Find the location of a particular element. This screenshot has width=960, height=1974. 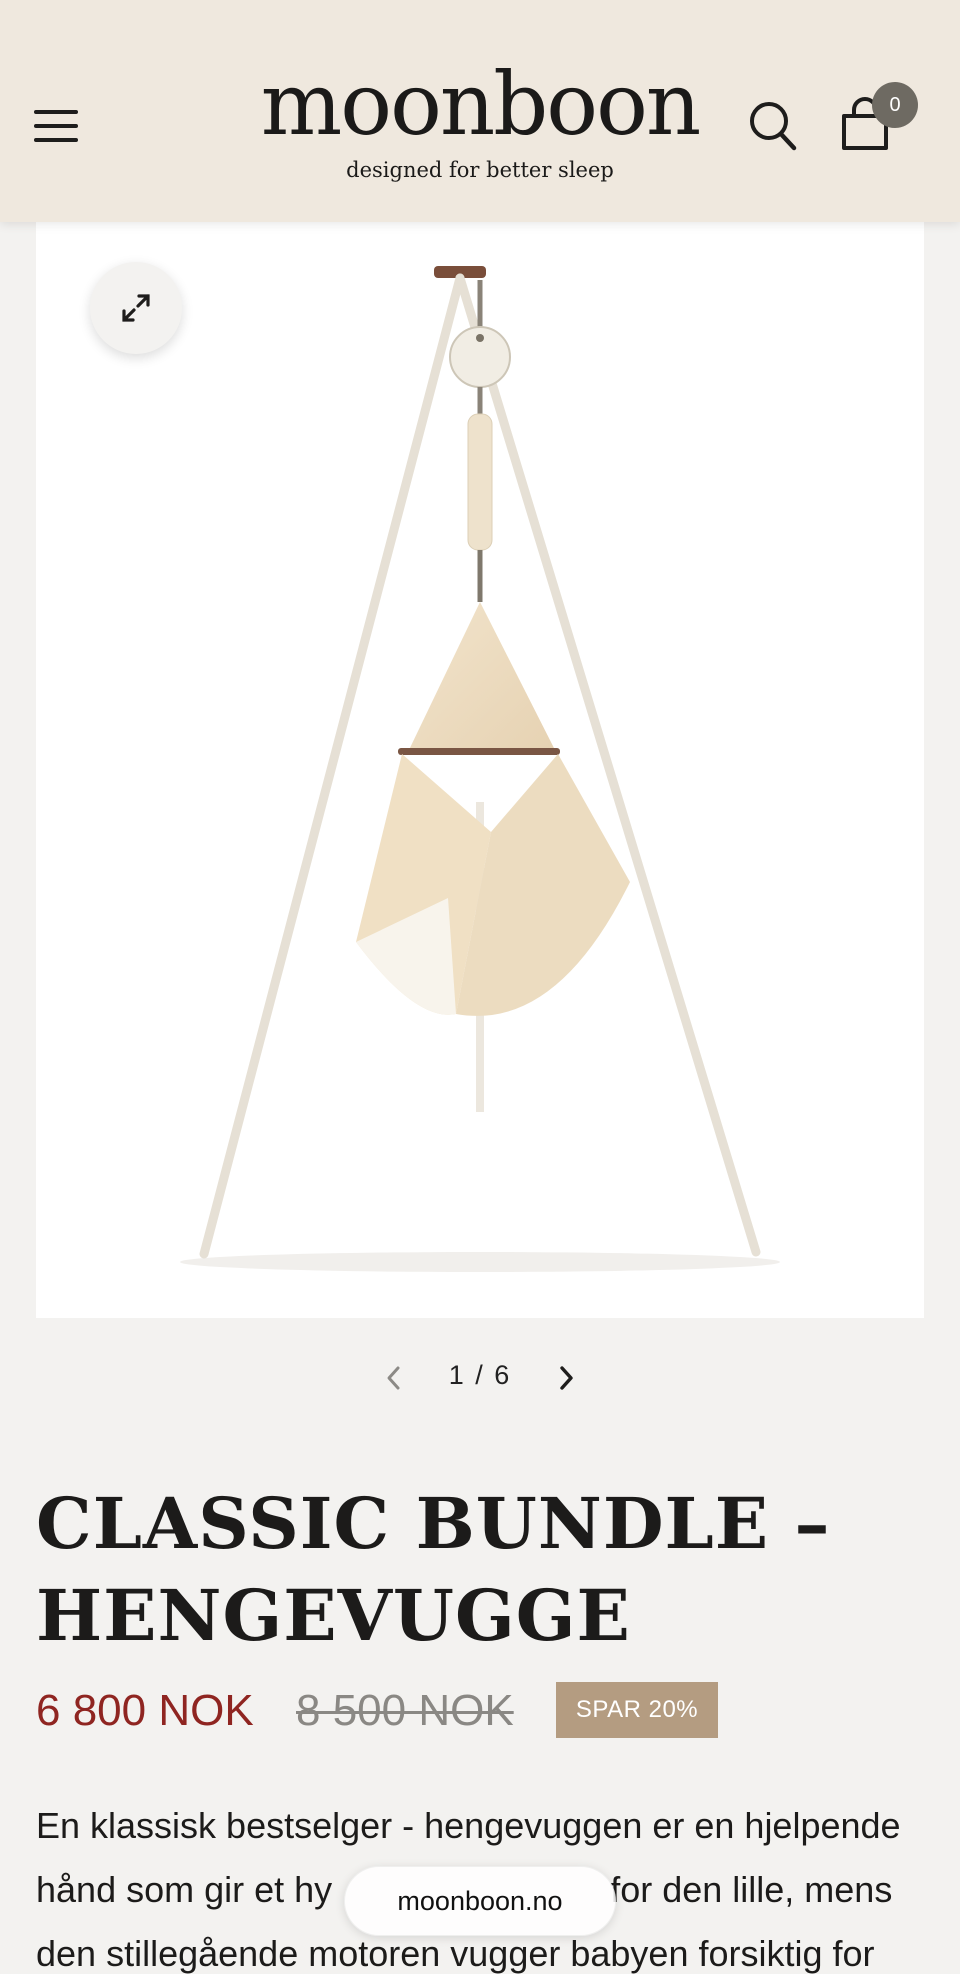

product-title-line-2: HENGEVUGGE is located at coordinates (333, 1615).